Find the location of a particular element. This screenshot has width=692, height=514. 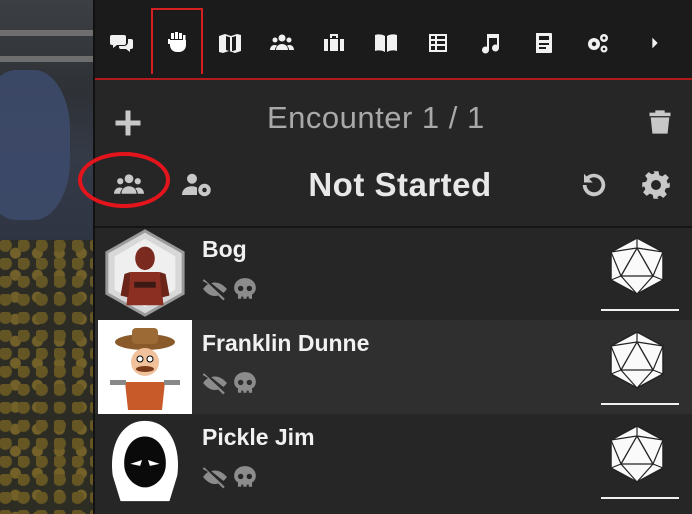

book-icon is located at coordinates (386, 43).